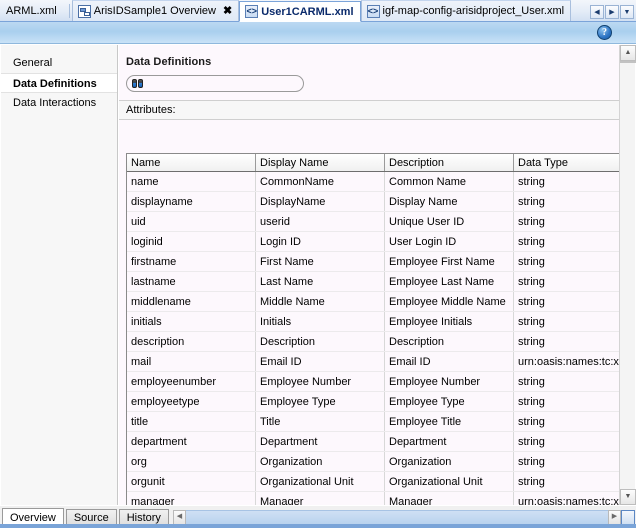 This screenshot has width=636, height=528. I want to click on table-cell: CommonName, so click(320, 181).